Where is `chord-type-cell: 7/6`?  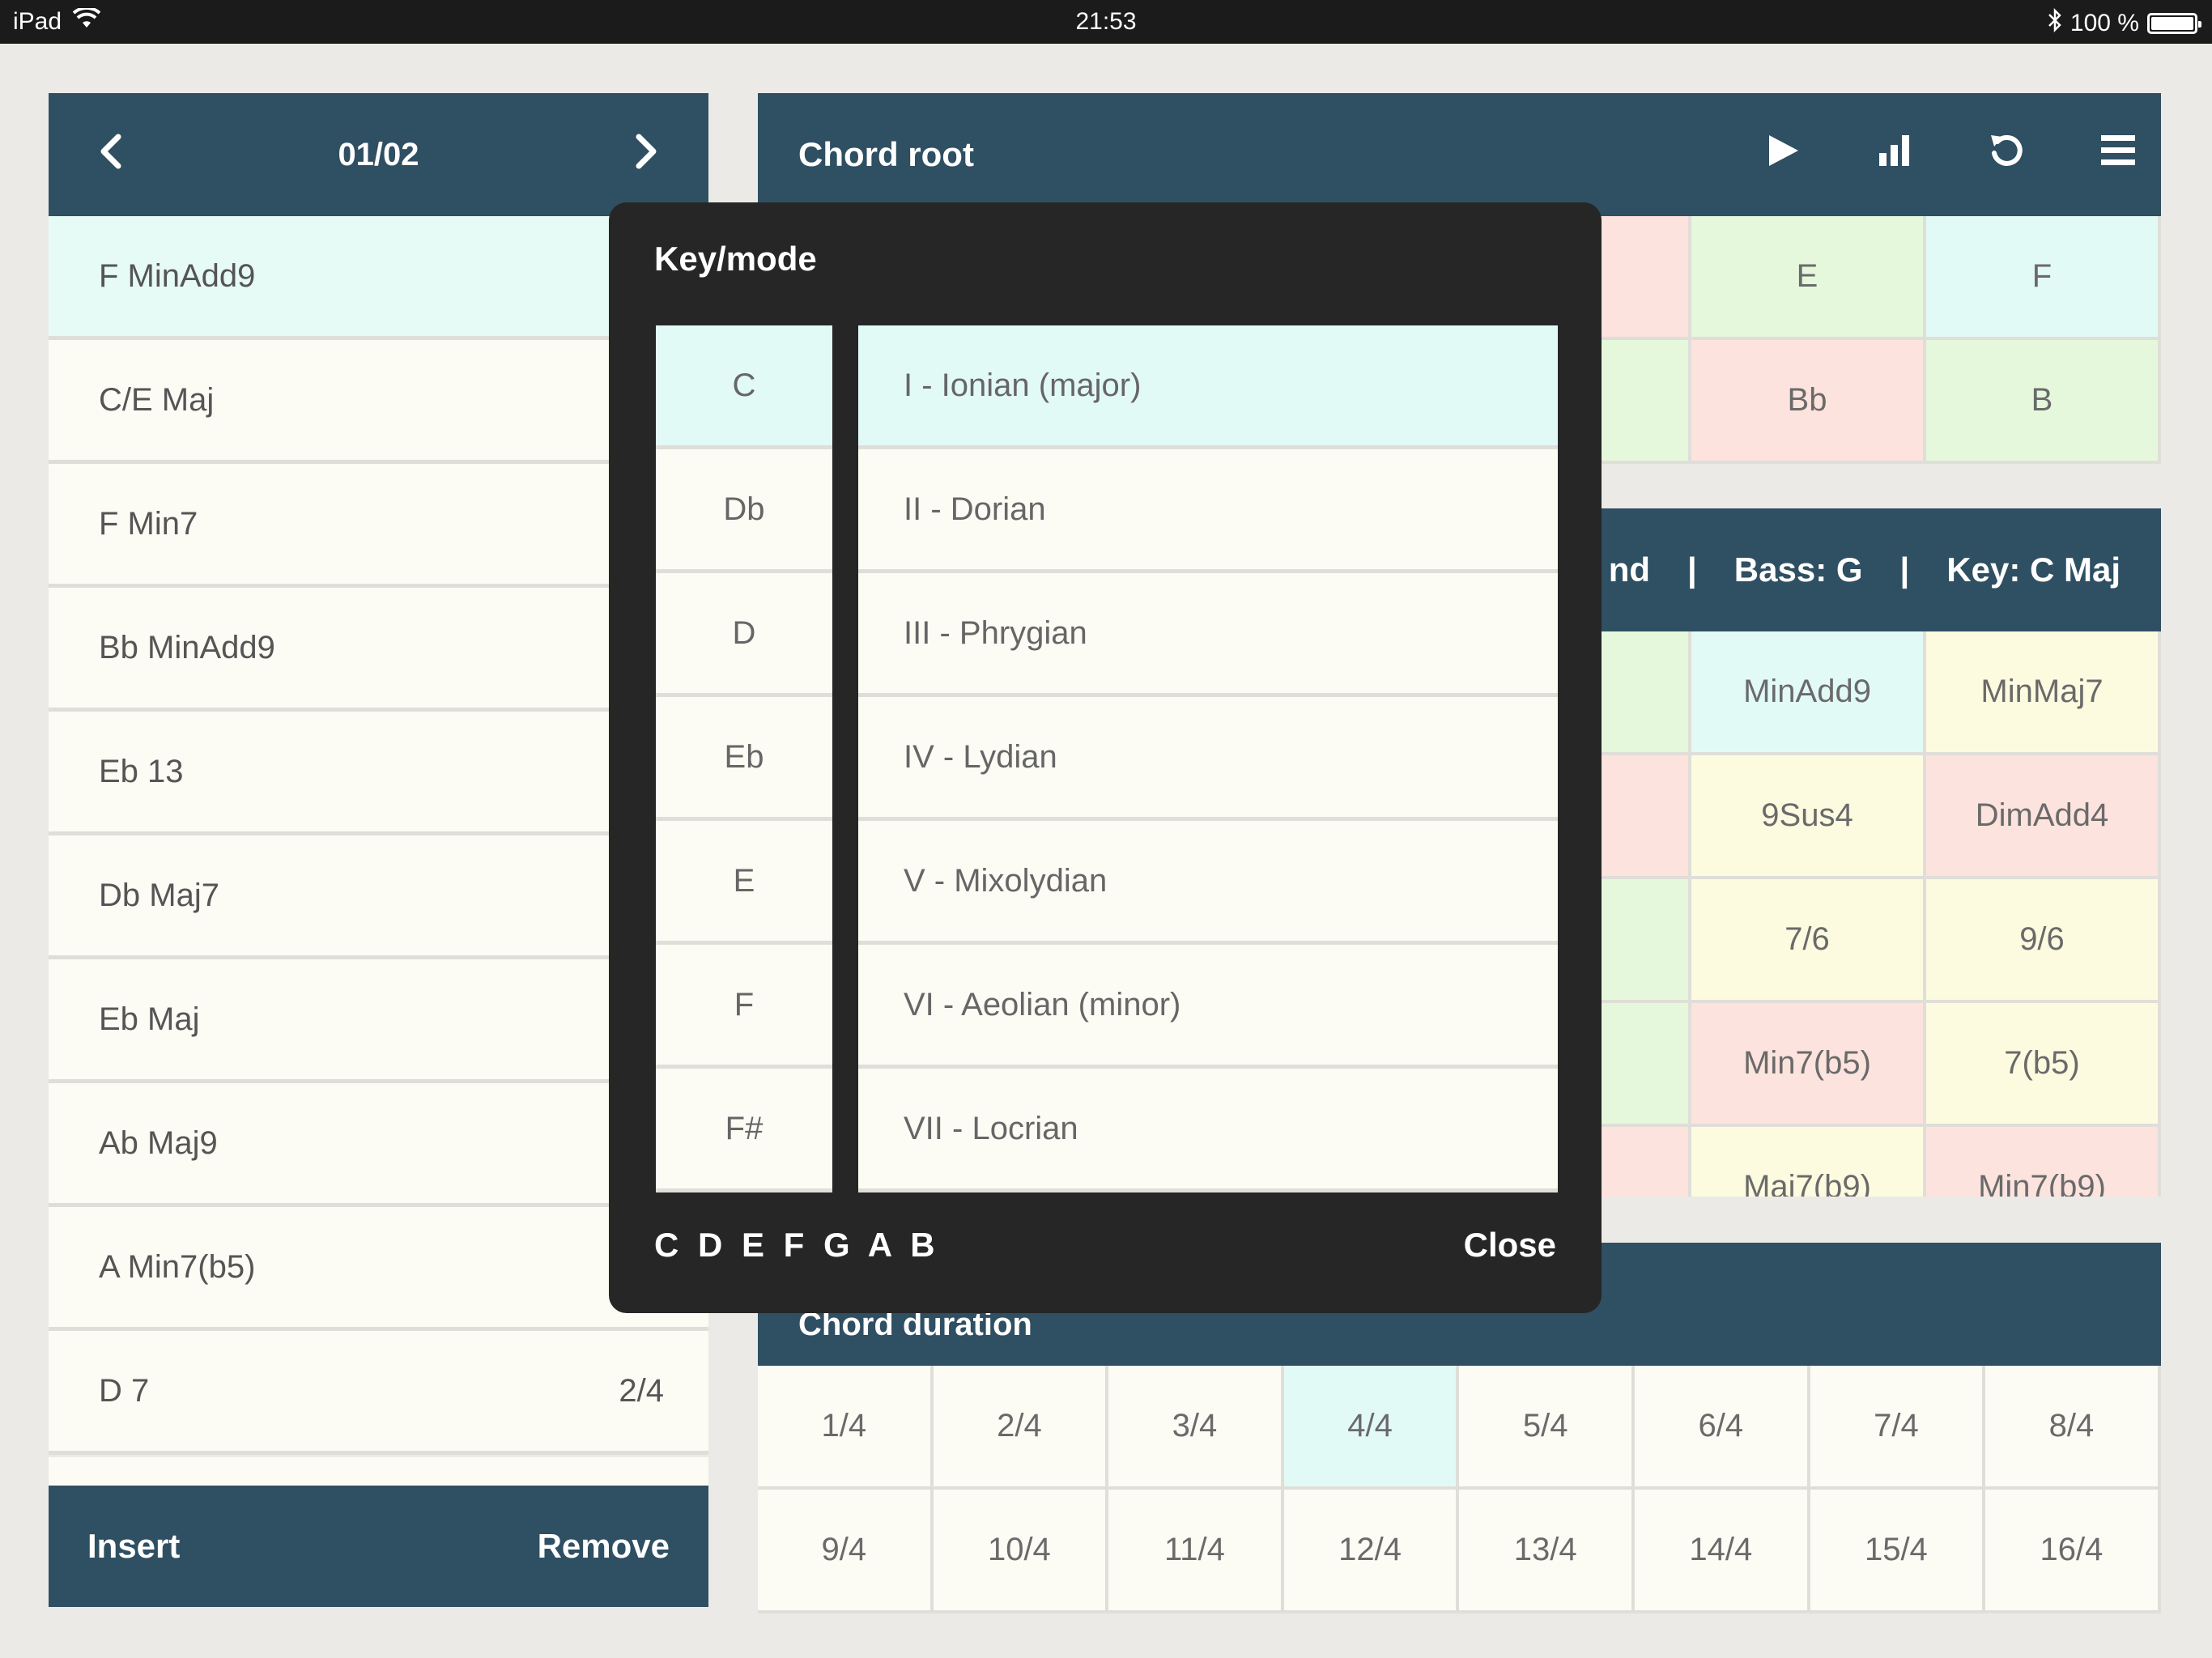 chord-type-cell: 7/6 is located at coordinates (1809, 941).